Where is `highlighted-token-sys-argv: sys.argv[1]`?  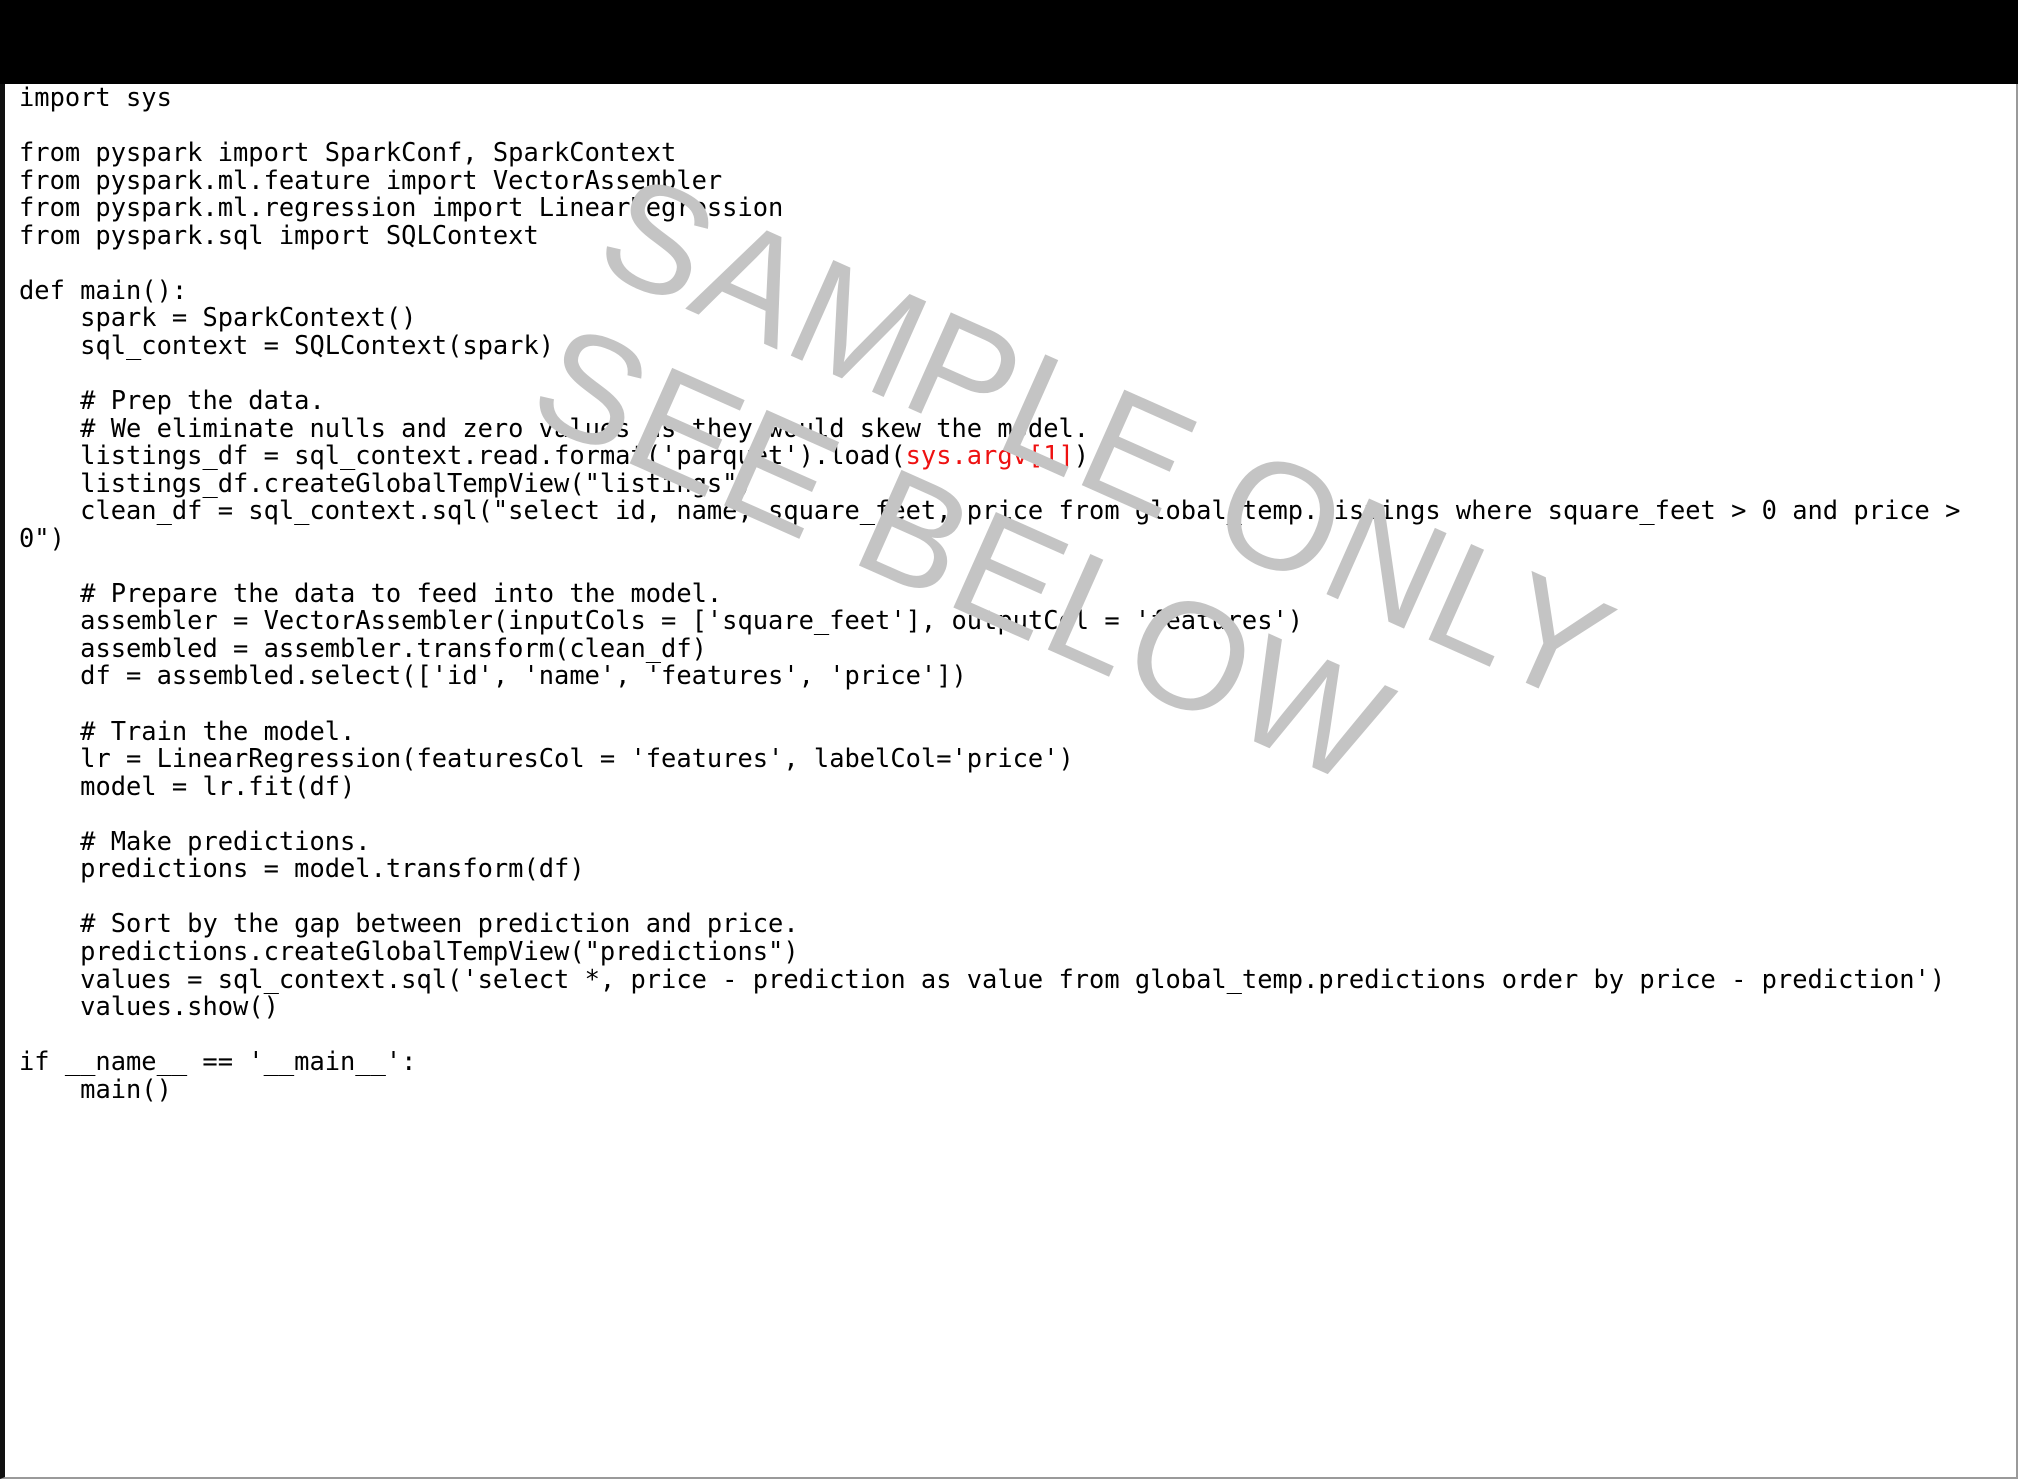 highlighted-token-sys-argv: sys.argv[1] is located at coordinates (989, 455).